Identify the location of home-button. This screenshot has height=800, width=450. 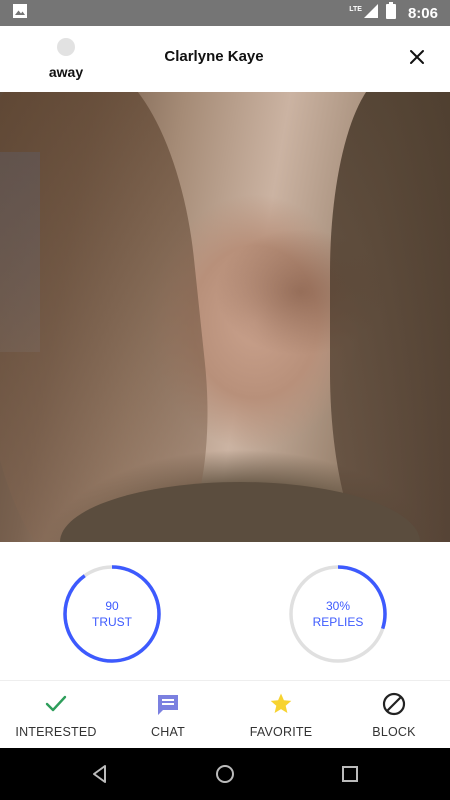
(225, 774).